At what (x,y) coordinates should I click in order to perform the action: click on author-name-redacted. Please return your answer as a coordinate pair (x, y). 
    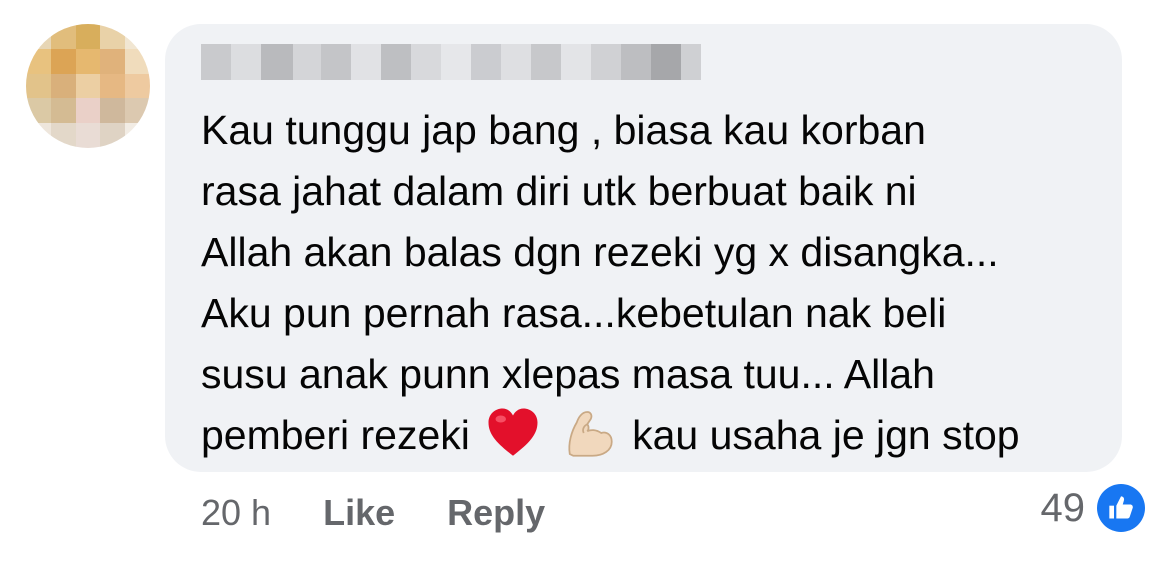
    Looking at the image, I should click on (451, 62).